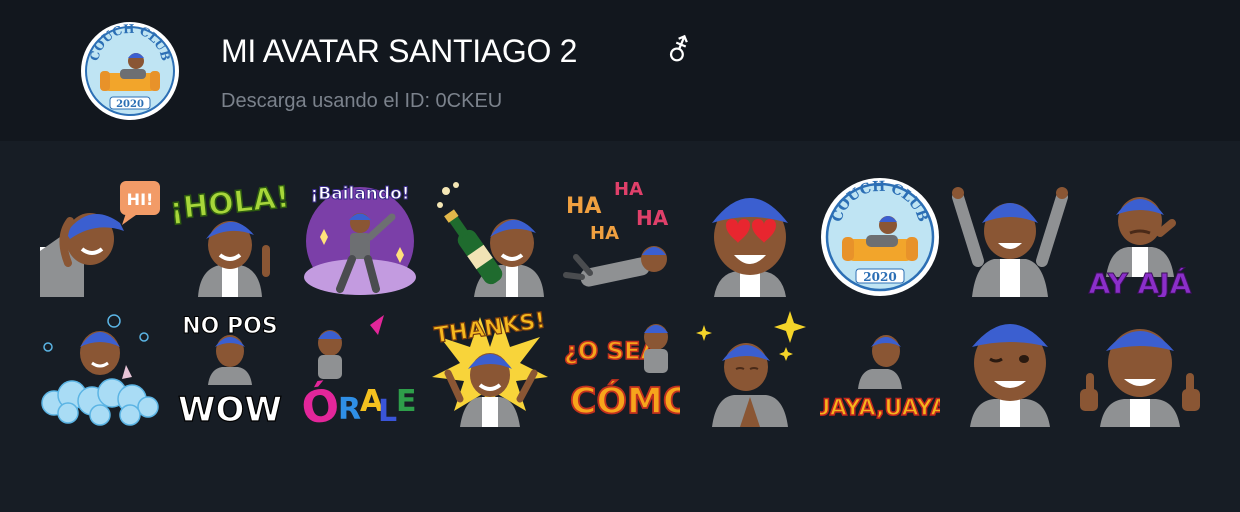  What do you see at coordinates (750, 237) in the screenshot?
I see `sticker-heart-eyes` at bounding box center [750, 237].